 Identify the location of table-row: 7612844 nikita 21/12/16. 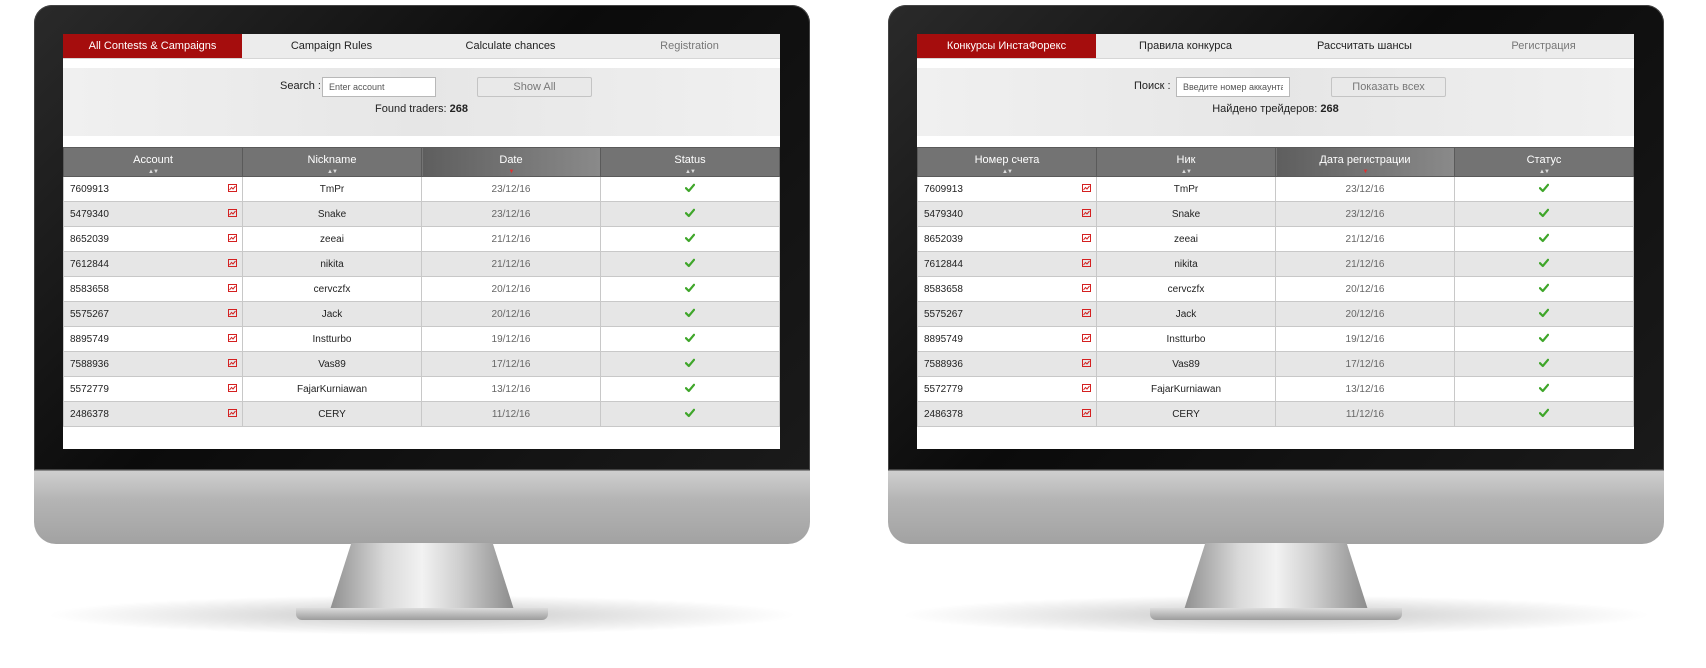
(421, 264).